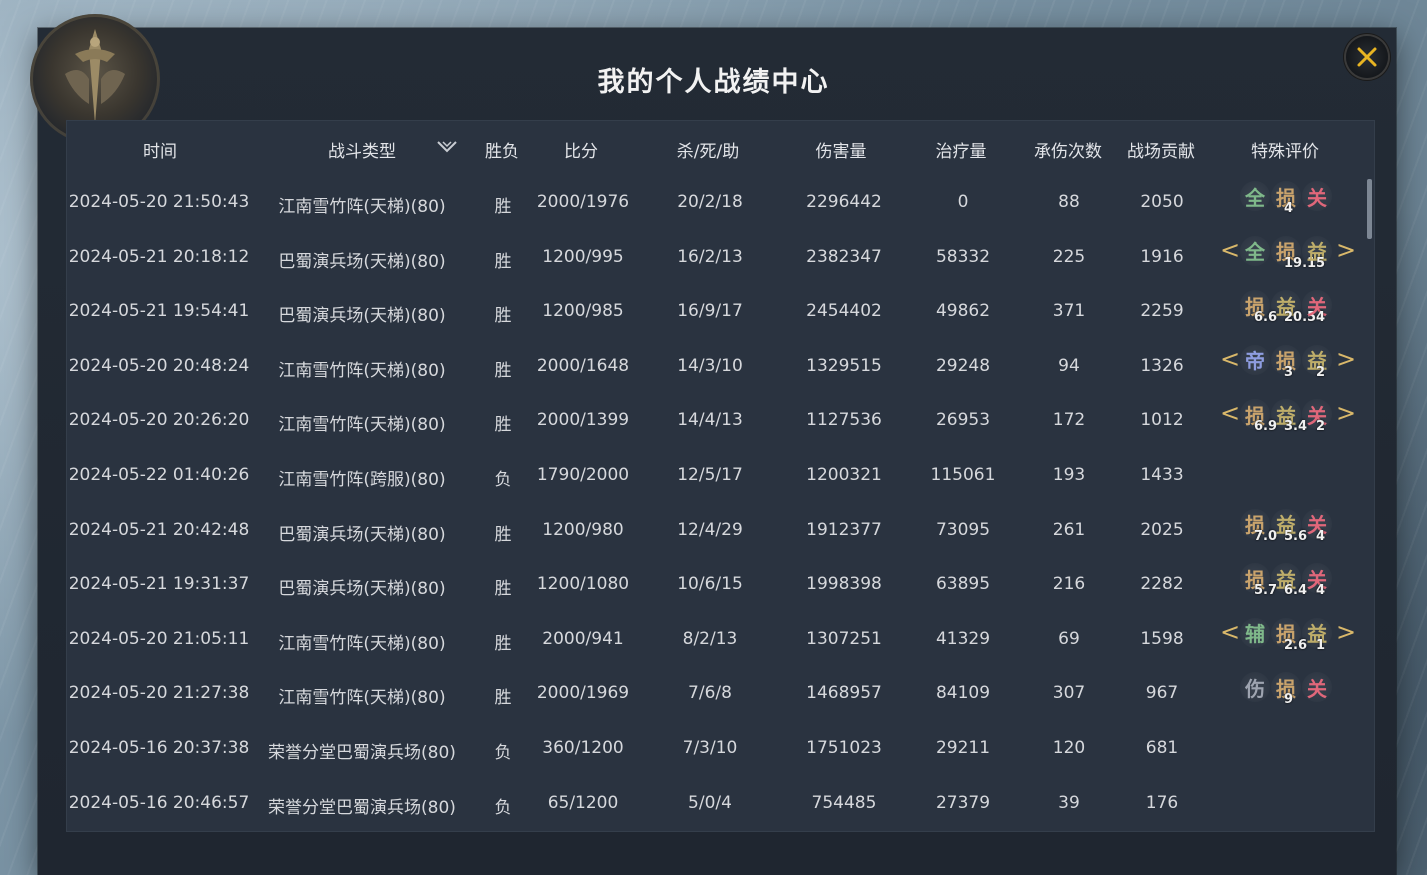 This screenshot has width=1427, height=875. Describe the element at coordinates (1321, 263) in the screenshot. I see `rating-badge-value: 5` at that location.